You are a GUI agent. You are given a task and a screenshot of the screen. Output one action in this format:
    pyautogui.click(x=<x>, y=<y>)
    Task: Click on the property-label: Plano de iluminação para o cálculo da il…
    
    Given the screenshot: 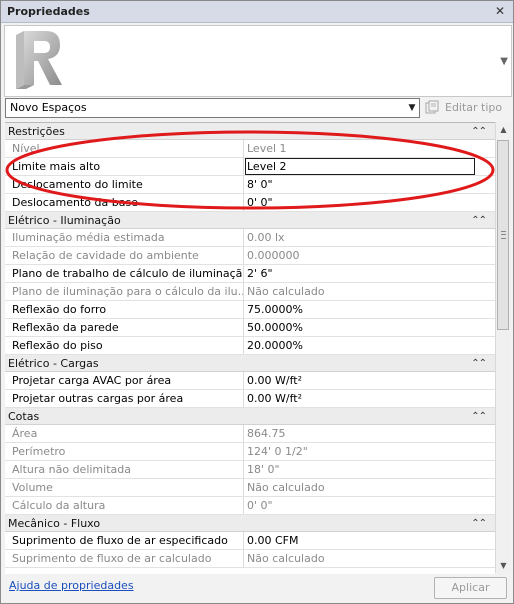 What is the action you would take?
    pyautogui.click(x=124, y=291)
    